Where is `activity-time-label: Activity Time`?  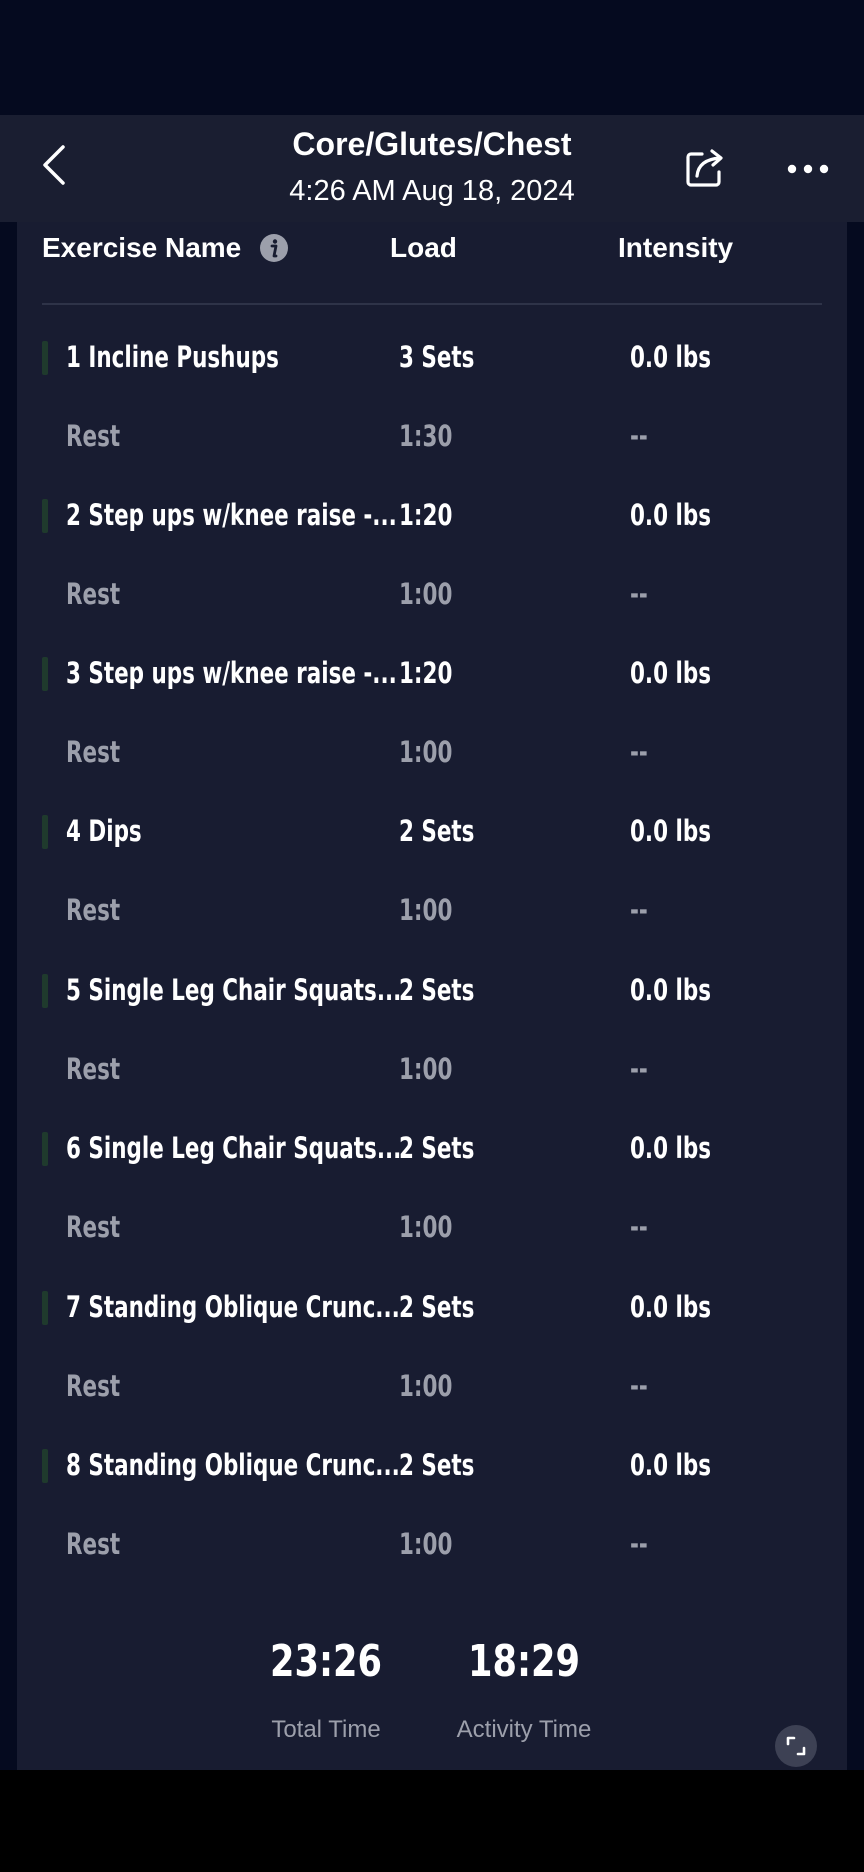 activity-time-label: Activity Time is located at coordinates (524, 1729).